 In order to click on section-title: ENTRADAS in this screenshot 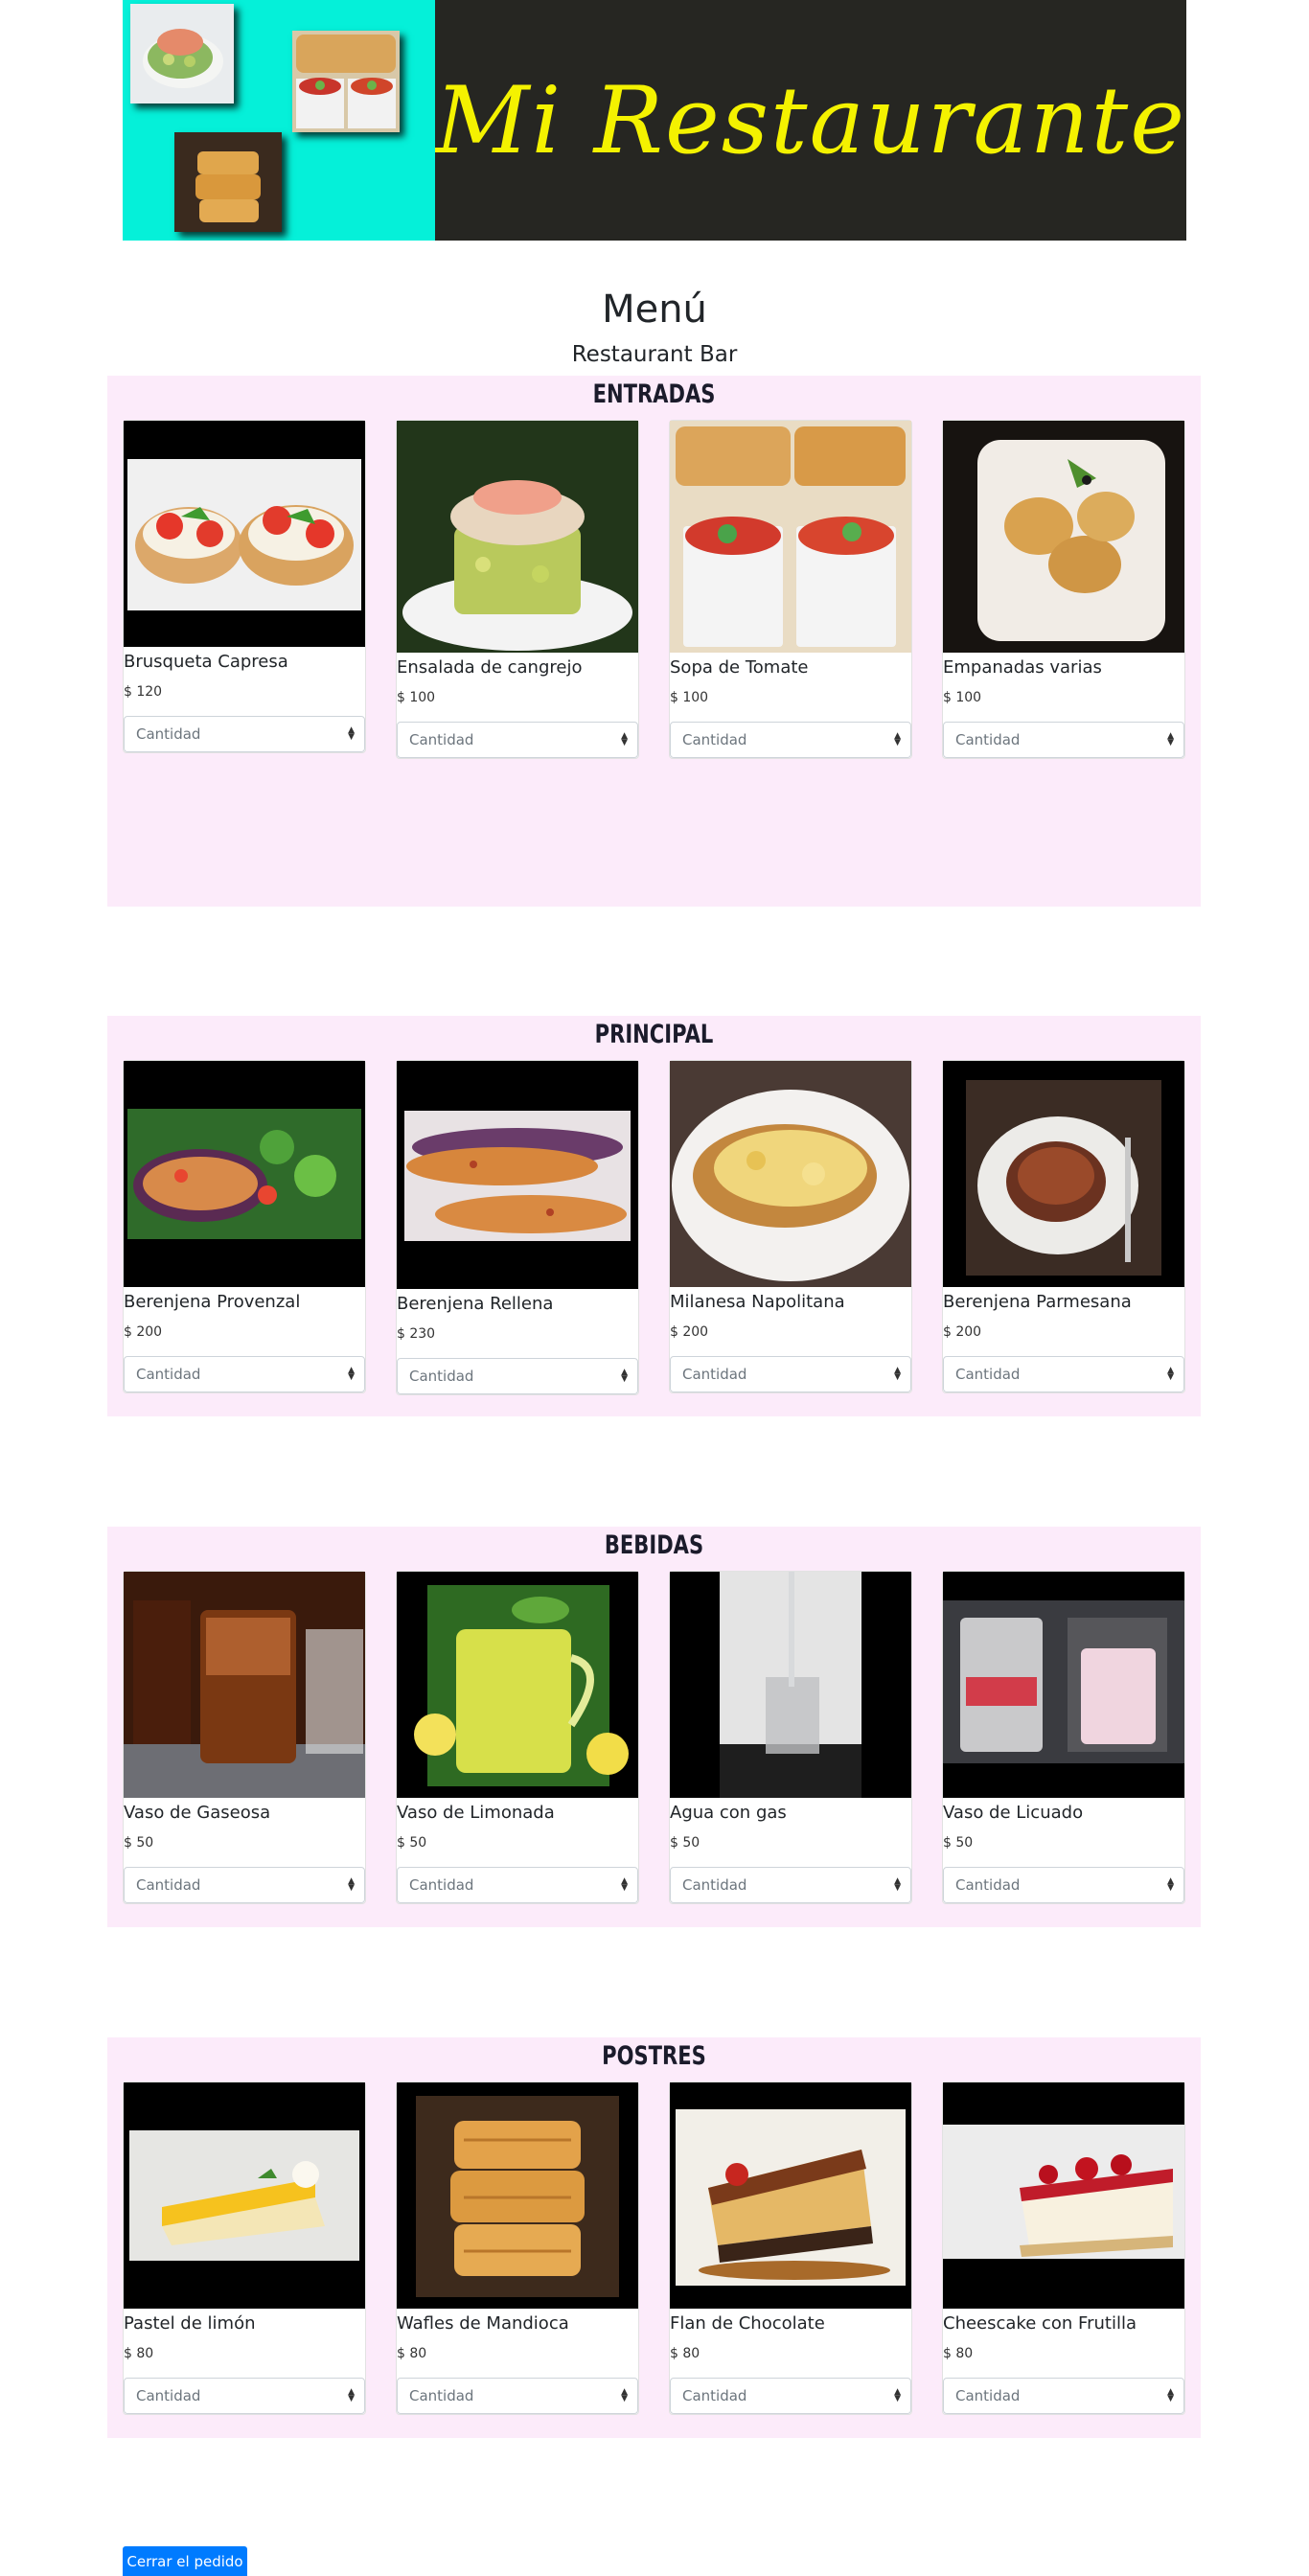, I will do `click(654, 394)`.